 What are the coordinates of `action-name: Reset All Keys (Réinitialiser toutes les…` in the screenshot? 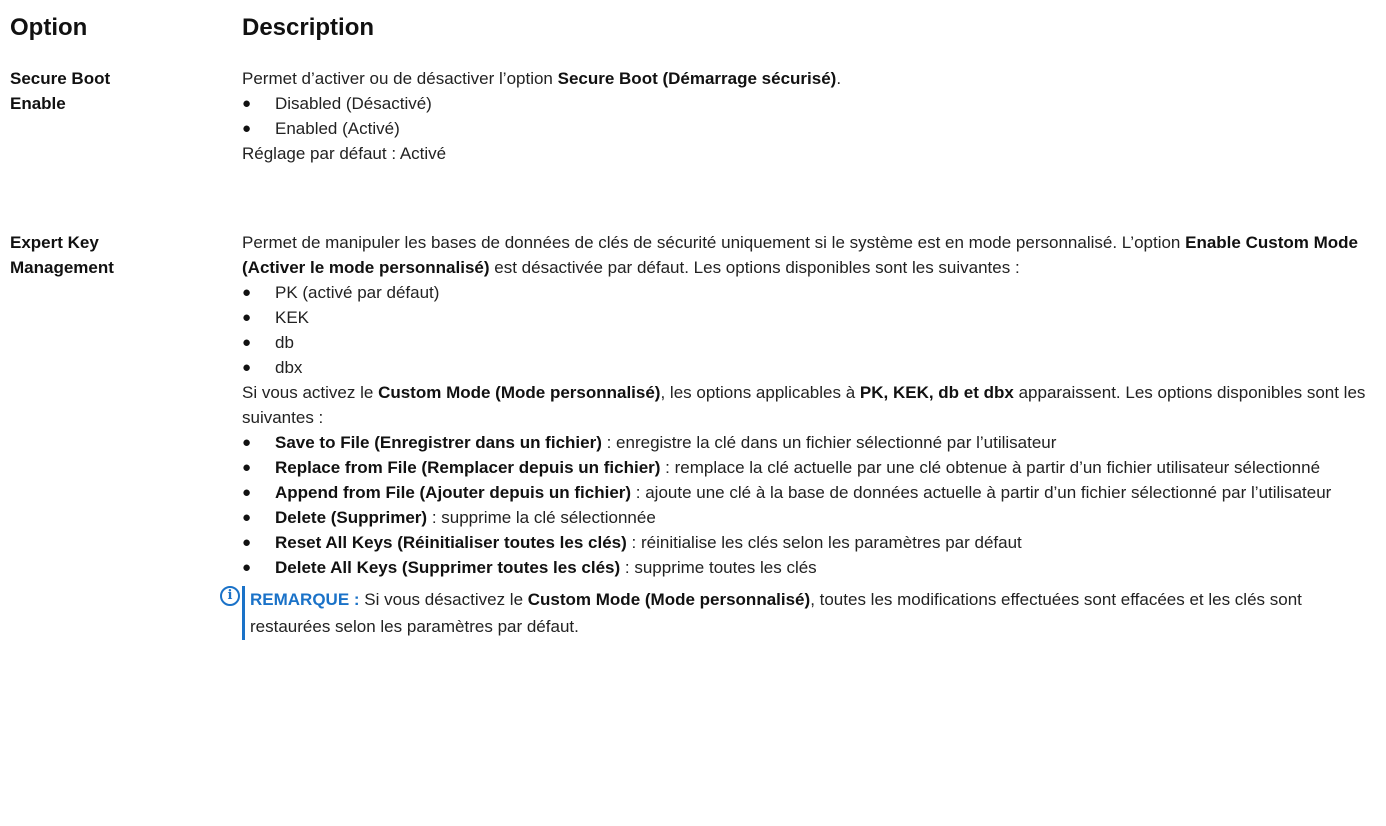 It's located at (451, 542).